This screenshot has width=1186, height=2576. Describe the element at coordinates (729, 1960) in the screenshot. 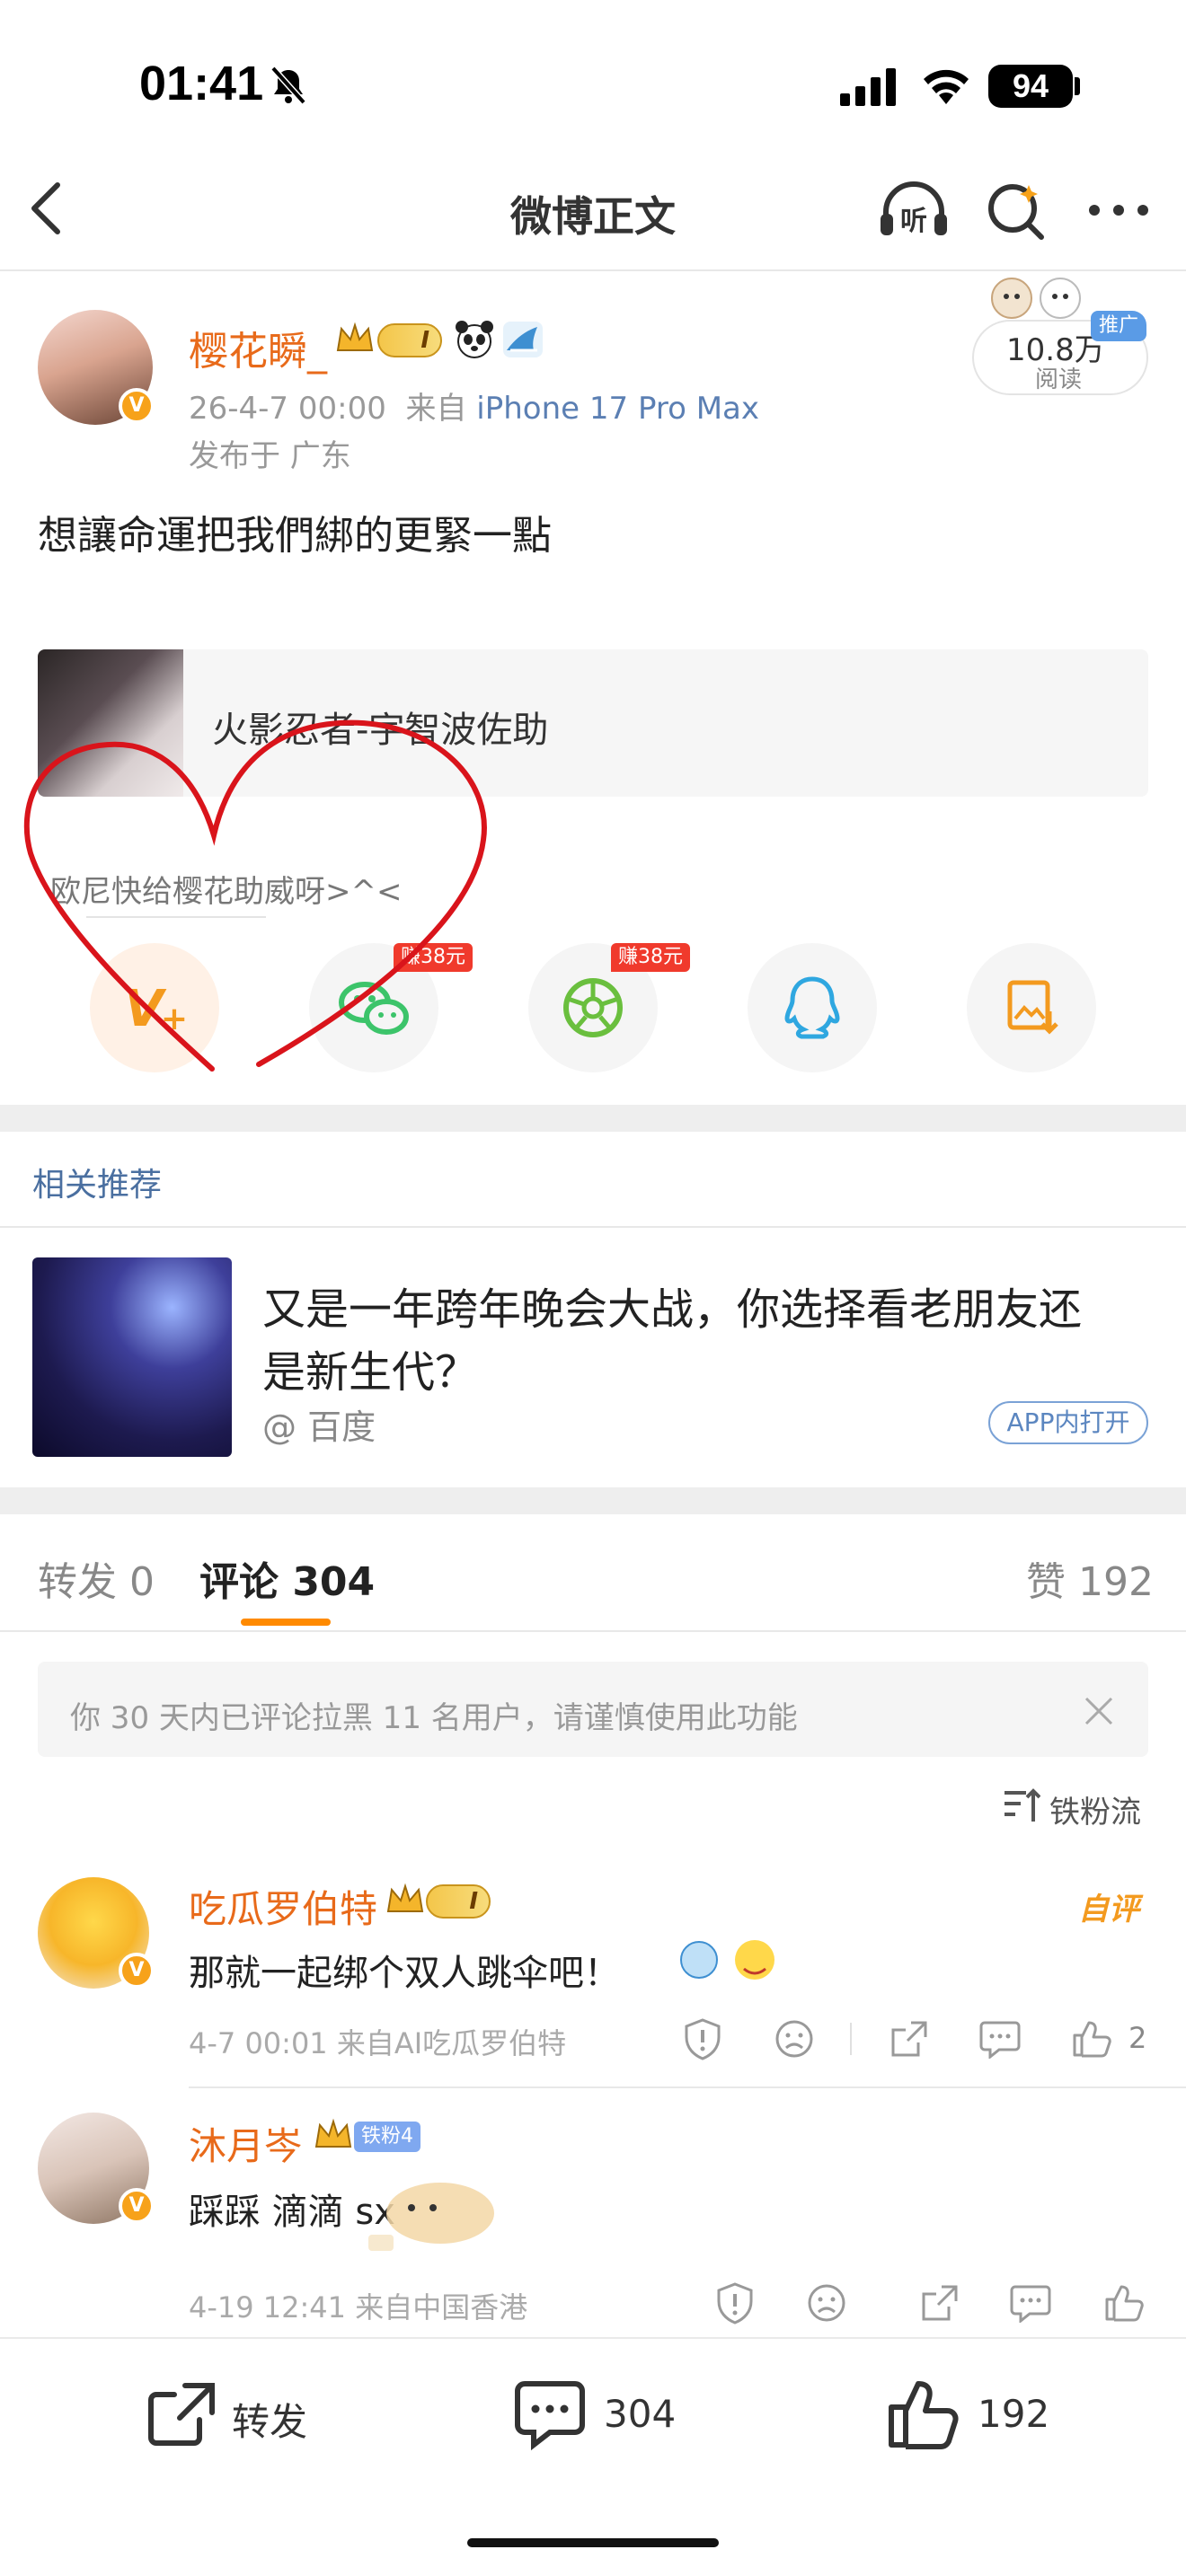

I see `emoji-sticker-icon` at that location.